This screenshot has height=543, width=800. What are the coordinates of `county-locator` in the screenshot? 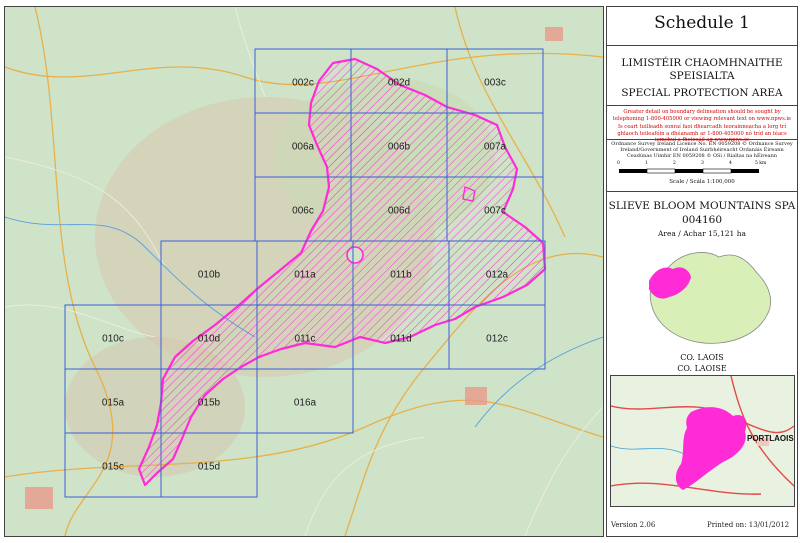 It's located at (710, 298).